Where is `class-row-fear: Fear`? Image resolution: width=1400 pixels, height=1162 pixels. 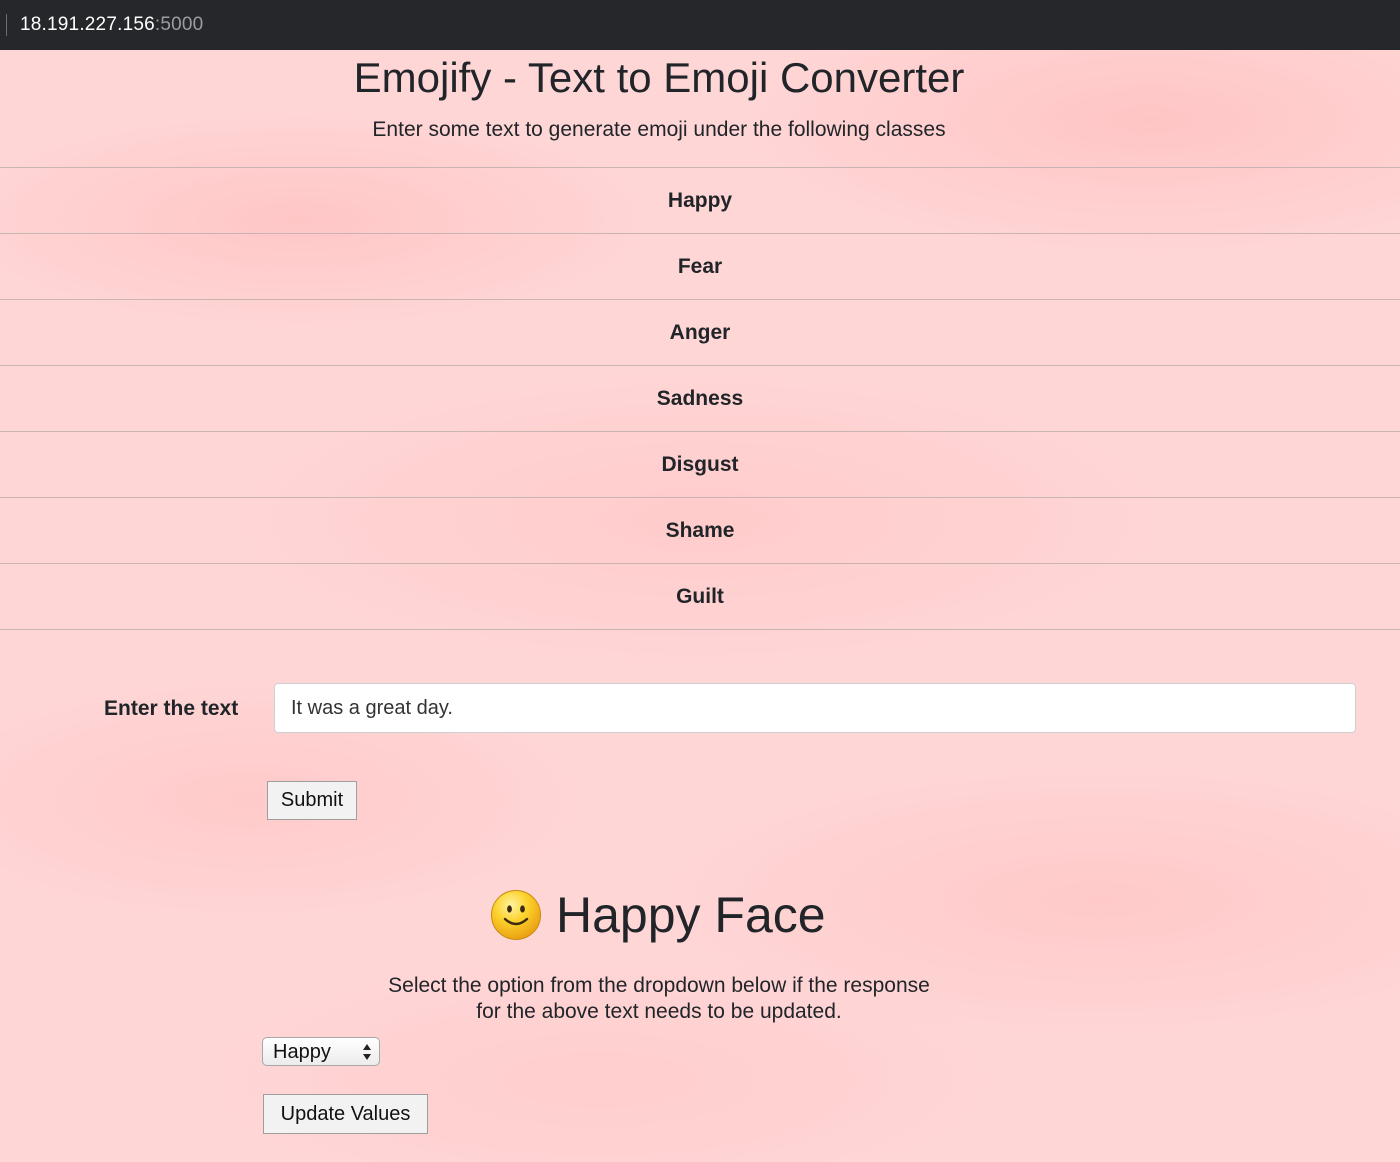
class-row-fear: Fear is located at coordinates (700, 267).